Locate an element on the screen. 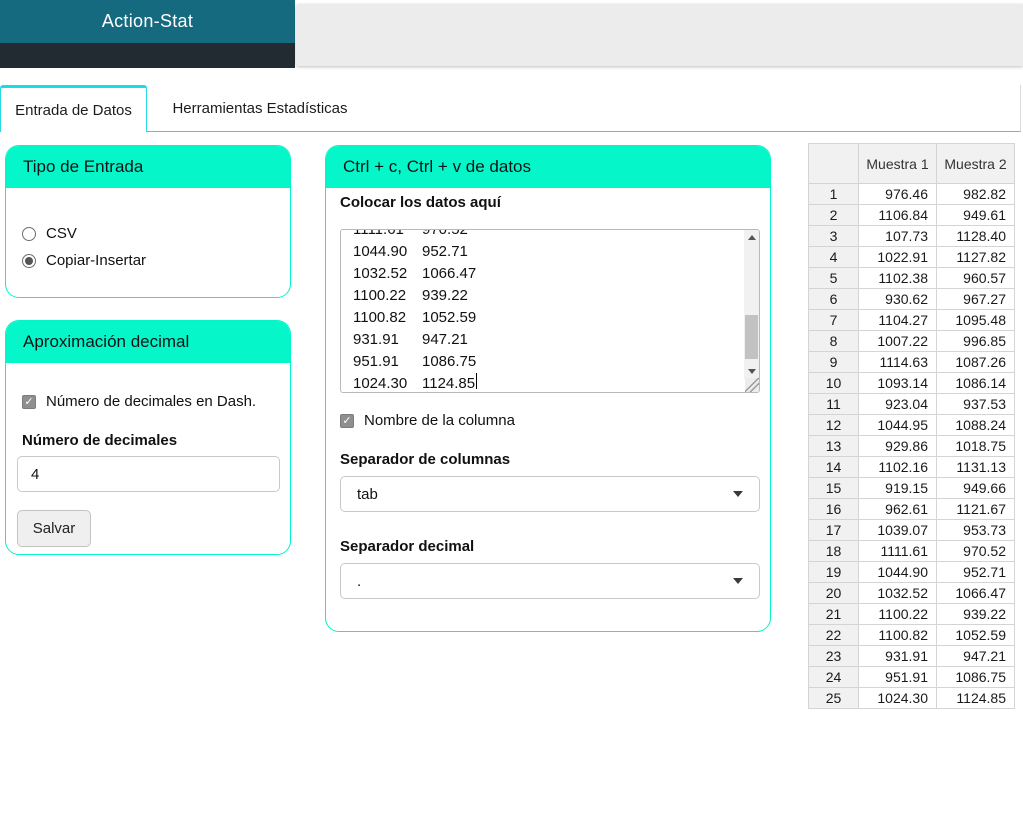 The height and width of the screenshot is (821, 1023). column-name-checkbox-row: ✓ Nombre de la columna is located at coordinates (427, 420).